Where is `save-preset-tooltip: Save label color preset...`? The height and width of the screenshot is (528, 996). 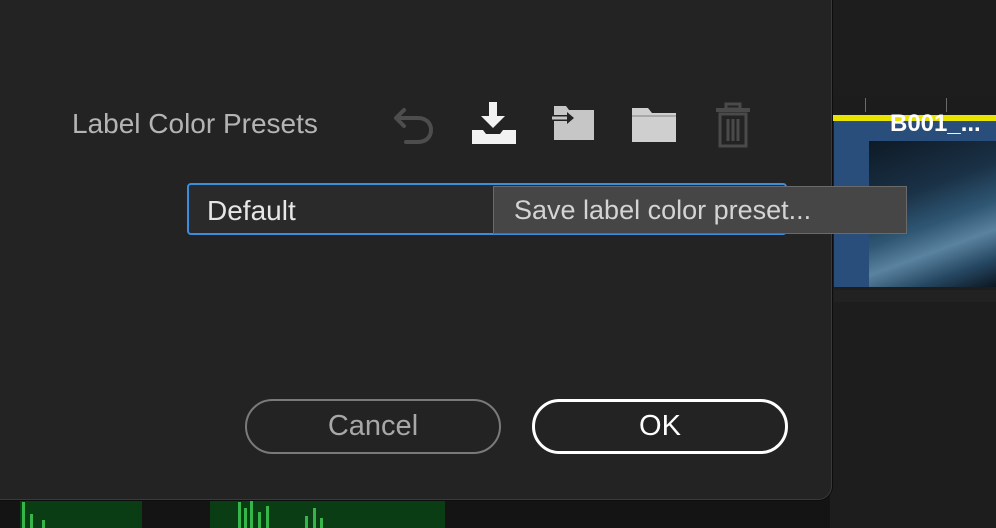 save-preset-tooltip: Save label color preset... is located at coordinates (700, 210).